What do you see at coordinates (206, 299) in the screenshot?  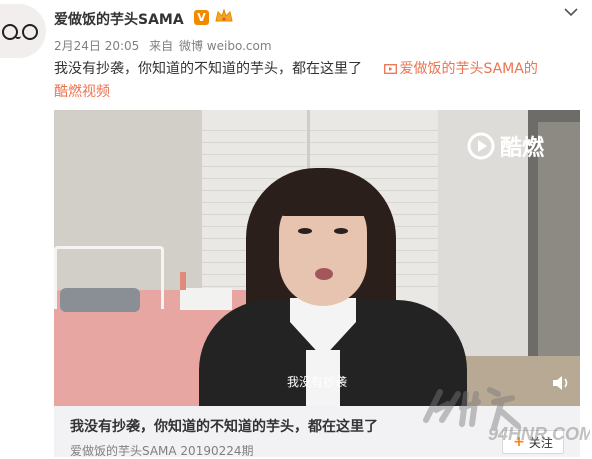 I see `video-nightstand` at bounding box center [206, 299].